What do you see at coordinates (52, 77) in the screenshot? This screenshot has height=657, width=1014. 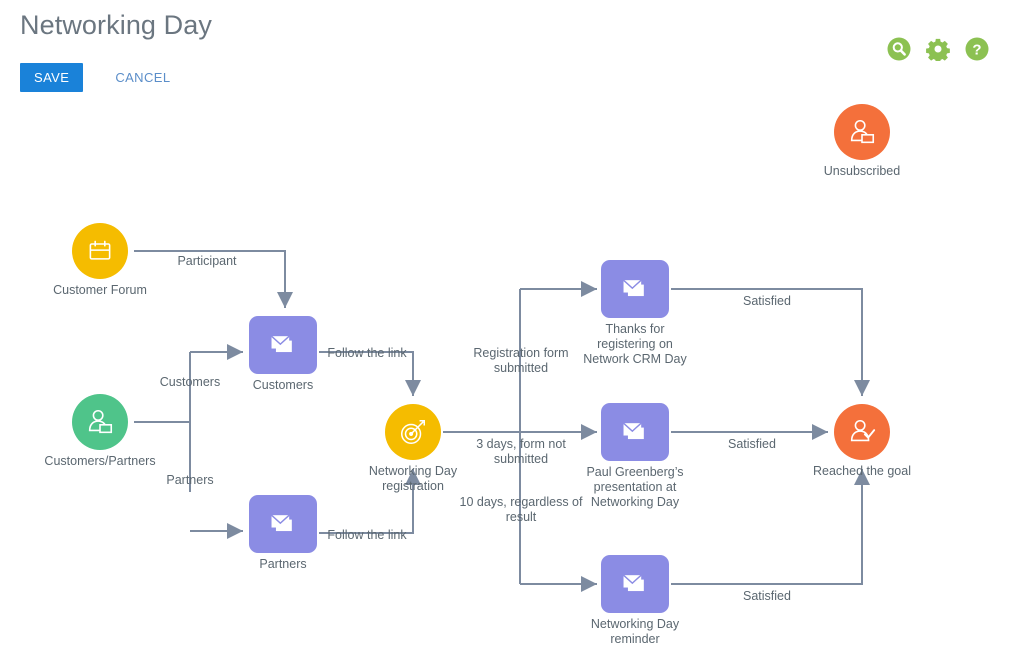 I see `save-button: SAVE` at bounding box center [52, 77].